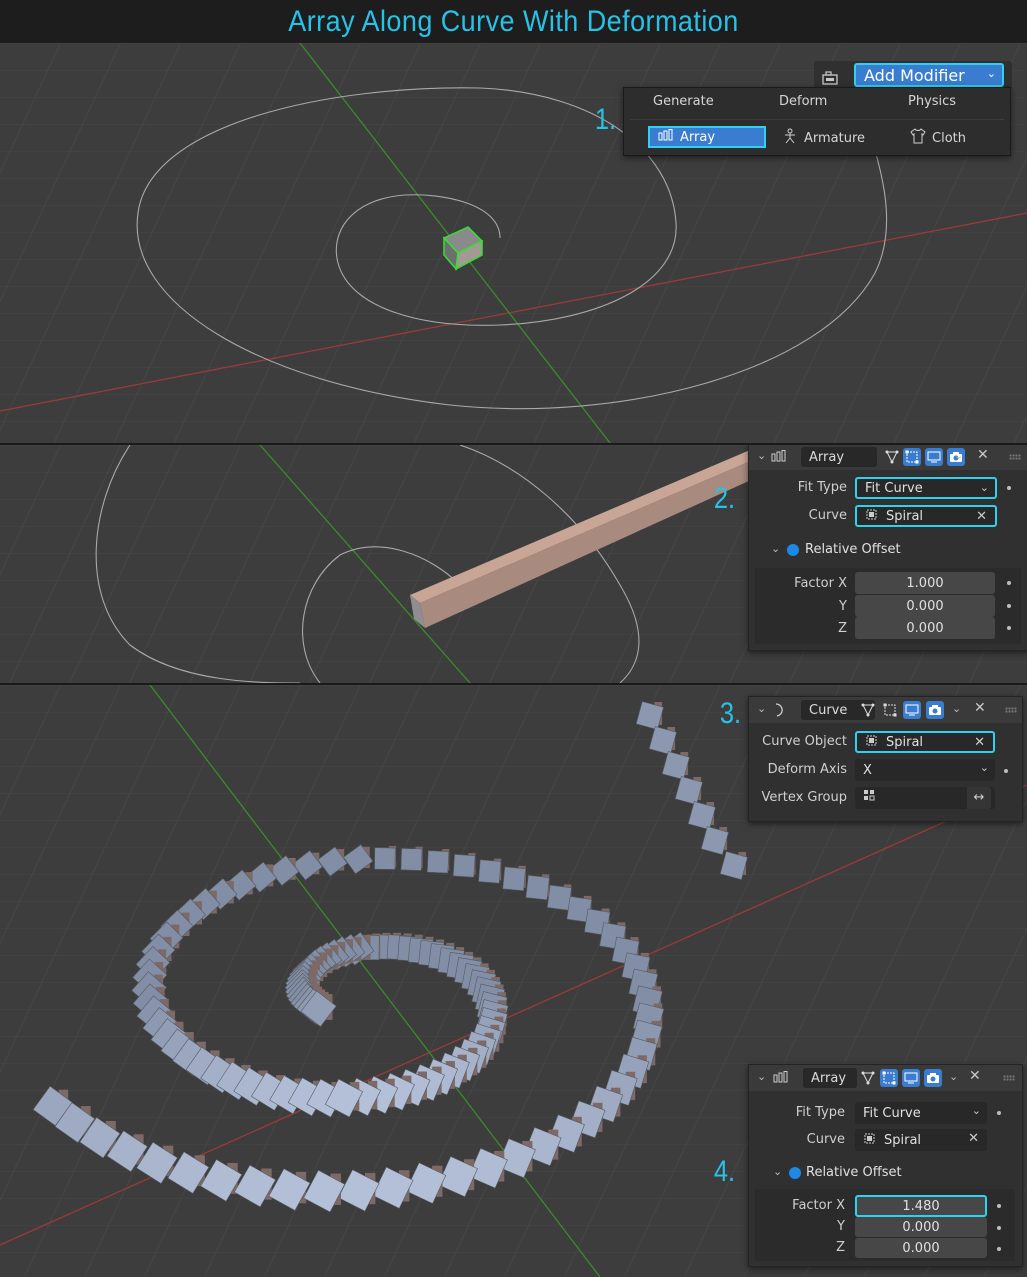 The width and height of the screenshot is (1027, 1277). What do you see at coordinates (803, 101) in the screenshot?
I see `menu-category-deform: Deform` at bounding box center [803, 101].